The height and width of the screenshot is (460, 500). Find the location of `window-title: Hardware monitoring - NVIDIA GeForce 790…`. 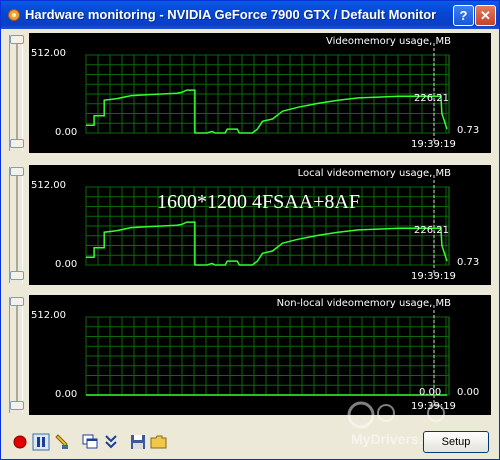

window-title: Hardware monitoring - NVIDIA GeForce 790… is located at coordinates (231, 14).